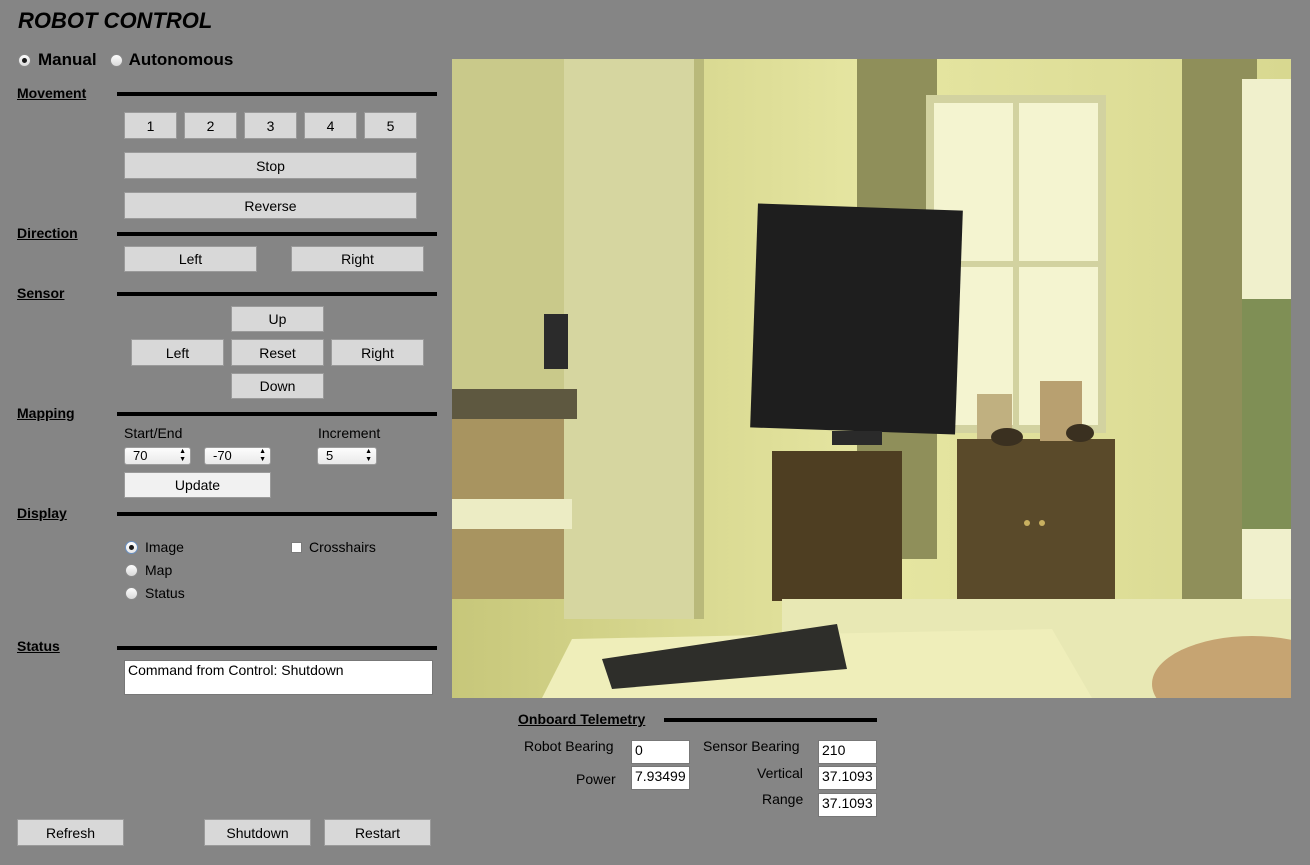  What do you see at coordinates (24, 60) in the screenshot?
I see `manual-radio` at bounding box center [24, 60].